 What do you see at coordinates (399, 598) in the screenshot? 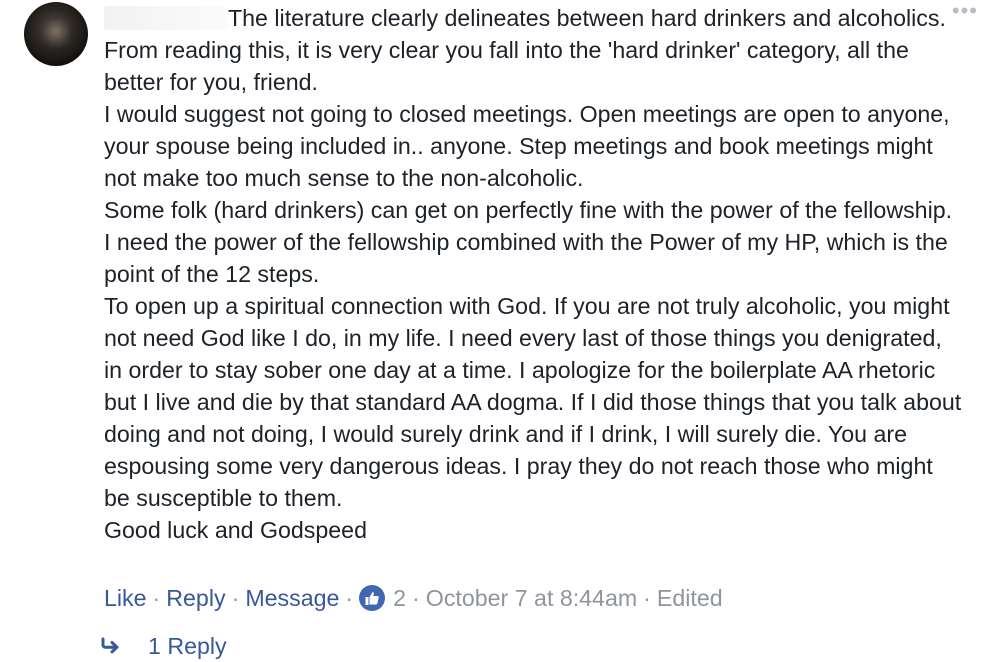
I see `reaction-count: 2` at bounding box center [399, 598].